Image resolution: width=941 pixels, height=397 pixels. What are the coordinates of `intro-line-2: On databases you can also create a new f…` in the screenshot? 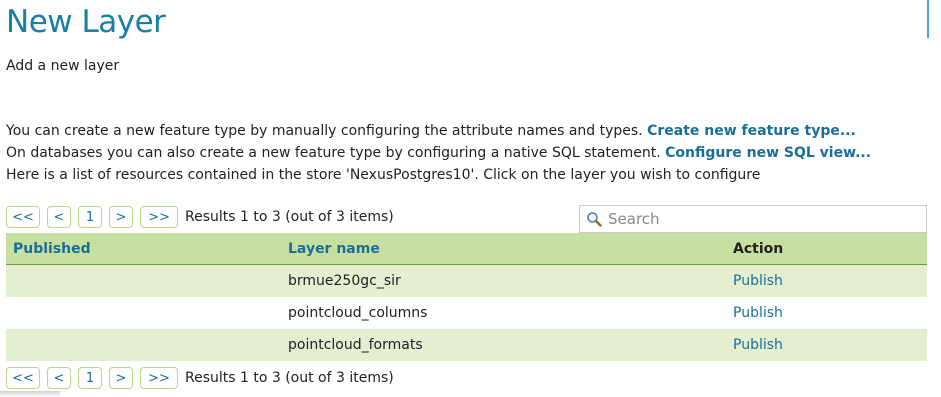 It's located at (438, 153).